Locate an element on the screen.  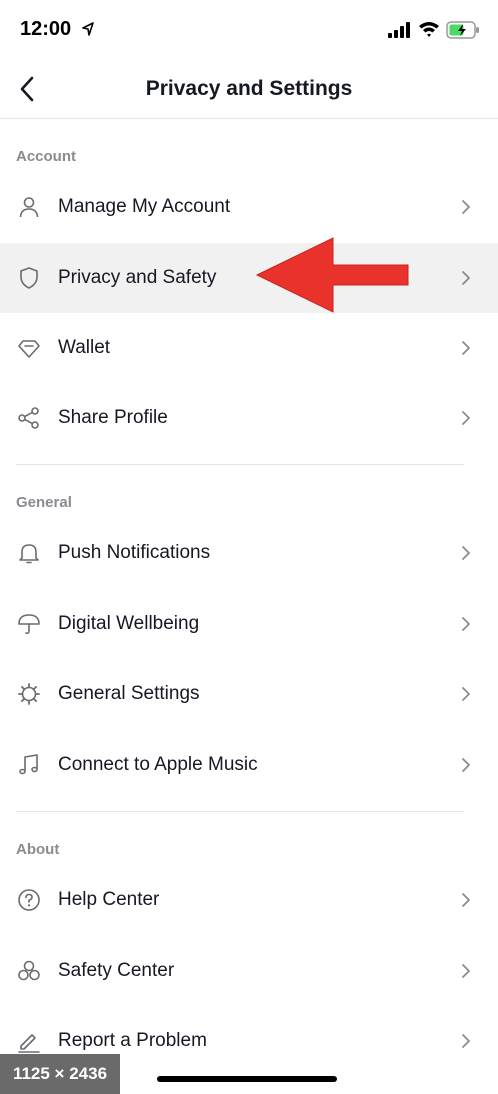
menu-item-label: Digital Wellbeing is located at coordinates (129, 623).